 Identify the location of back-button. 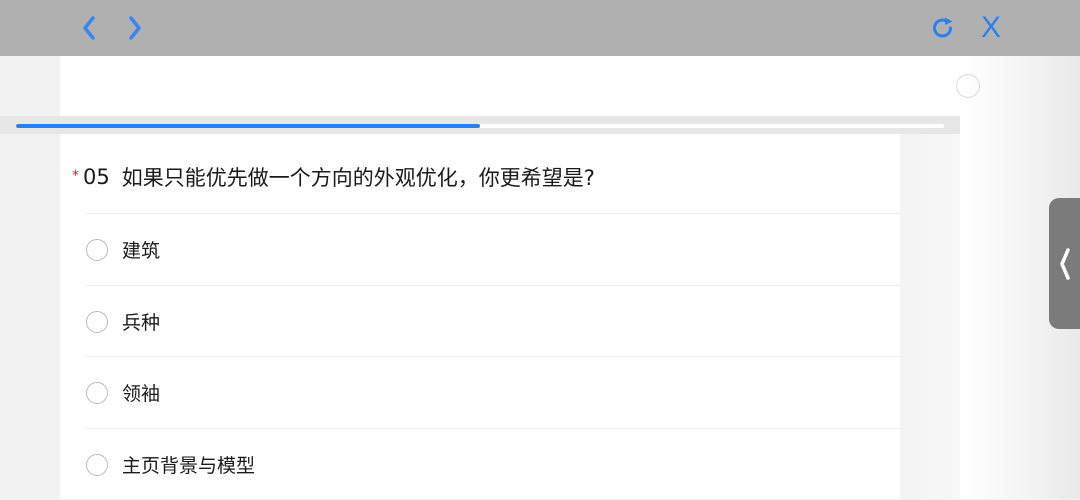
(89, 28).